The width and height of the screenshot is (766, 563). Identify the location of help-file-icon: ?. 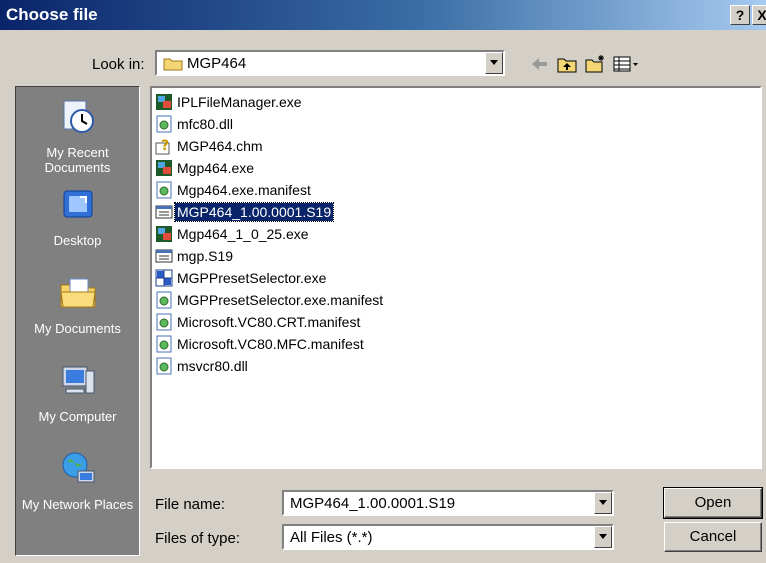
(162, 146).